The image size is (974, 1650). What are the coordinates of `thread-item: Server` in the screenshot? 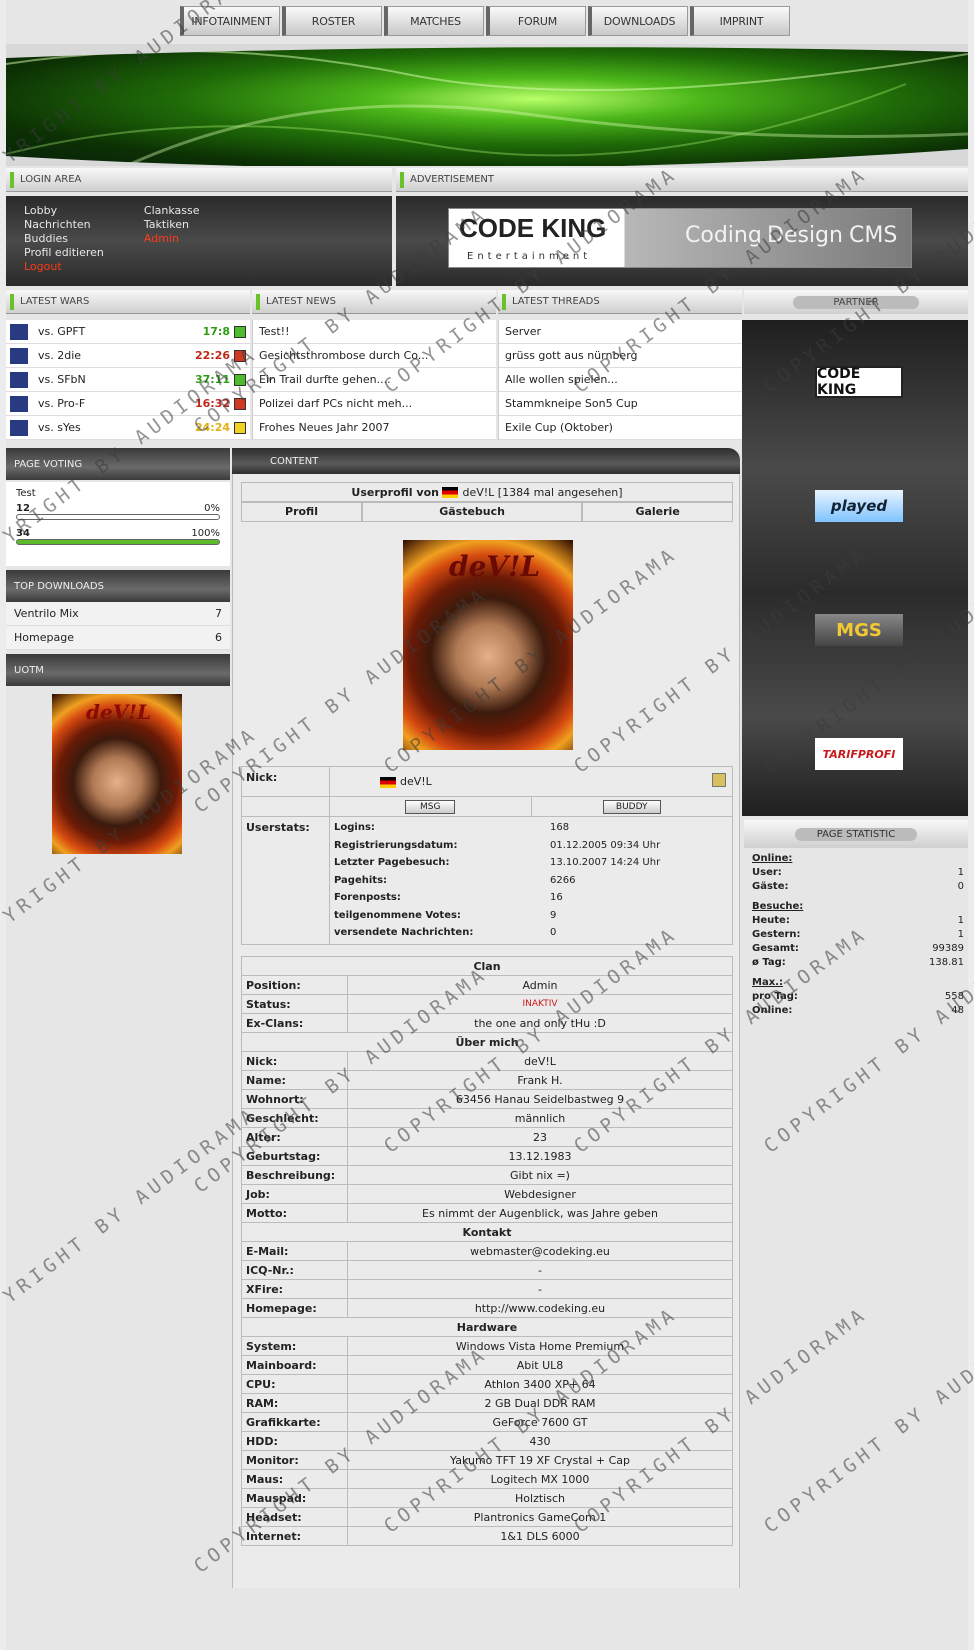 It's located at (620, 332).